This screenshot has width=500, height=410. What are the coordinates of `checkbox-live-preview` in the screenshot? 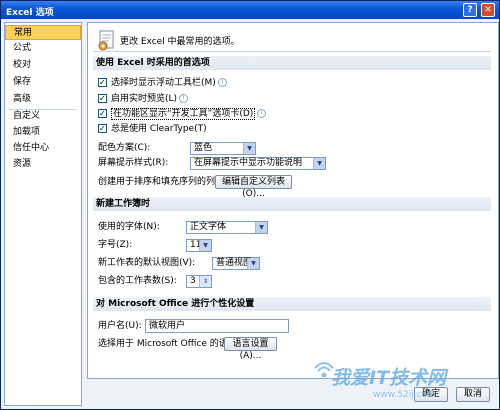 It's located at (102, 98).